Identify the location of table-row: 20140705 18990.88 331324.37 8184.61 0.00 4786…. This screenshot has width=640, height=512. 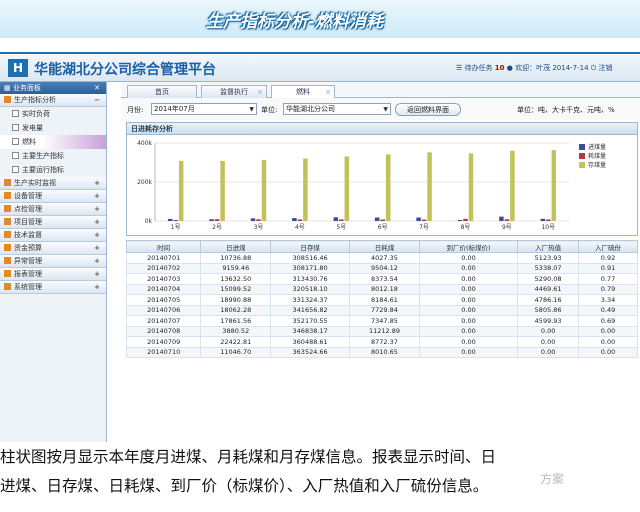
(381, 300).